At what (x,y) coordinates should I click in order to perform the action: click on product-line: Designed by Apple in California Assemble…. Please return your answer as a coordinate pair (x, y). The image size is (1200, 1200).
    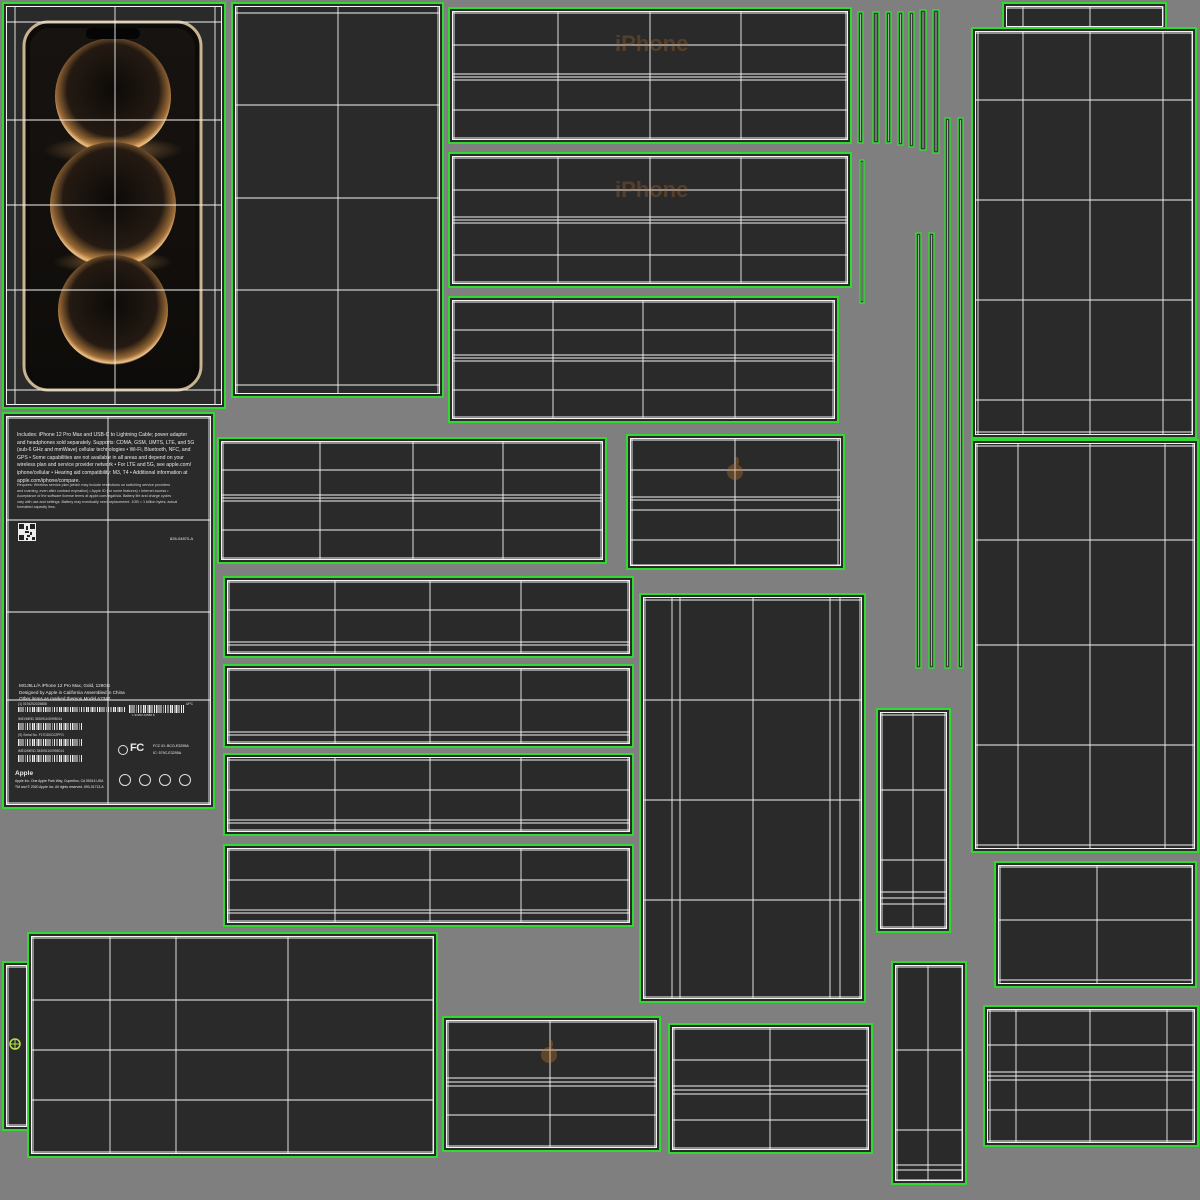
    Looking at the image, I should click on (72, 692).